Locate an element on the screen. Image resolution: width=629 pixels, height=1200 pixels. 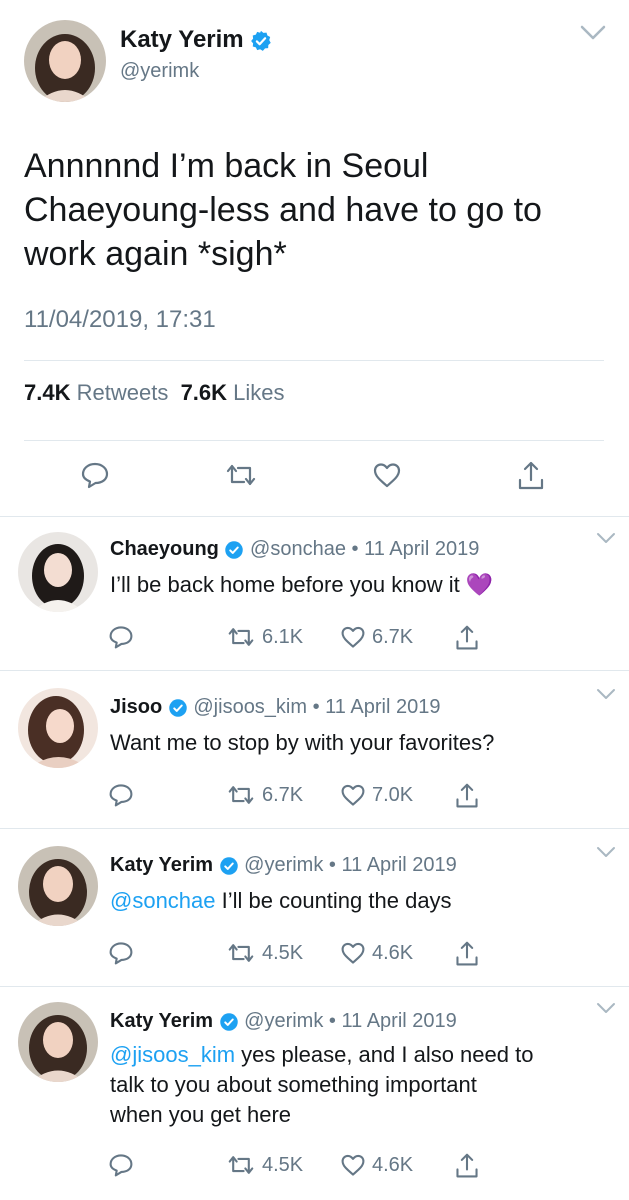
tweet-text-line: Chaeyoung-less and have to go to is located at coordinates (283, 210).